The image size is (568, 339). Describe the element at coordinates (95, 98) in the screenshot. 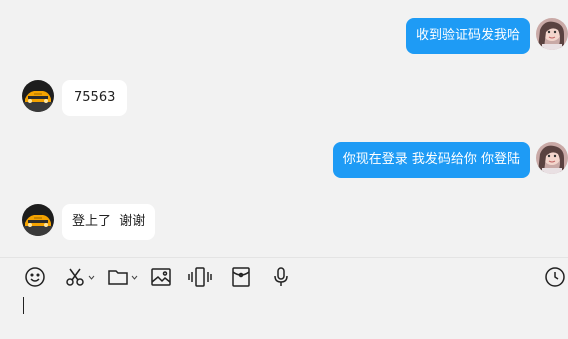

I see `message-bubble-received: 75563` at that location.